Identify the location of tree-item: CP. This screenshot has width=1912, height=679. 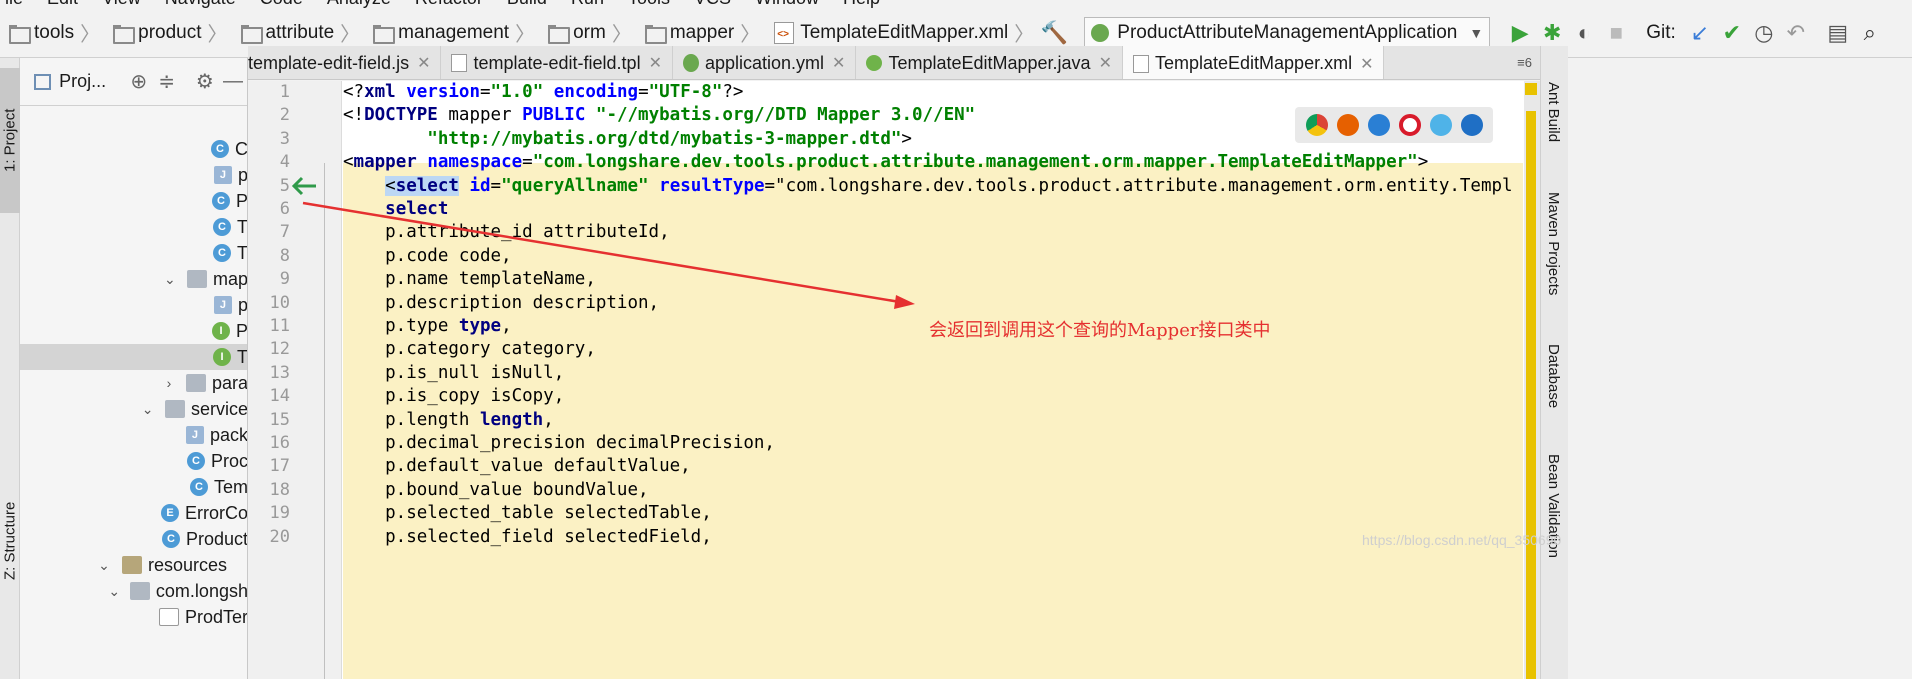
(133, 201).